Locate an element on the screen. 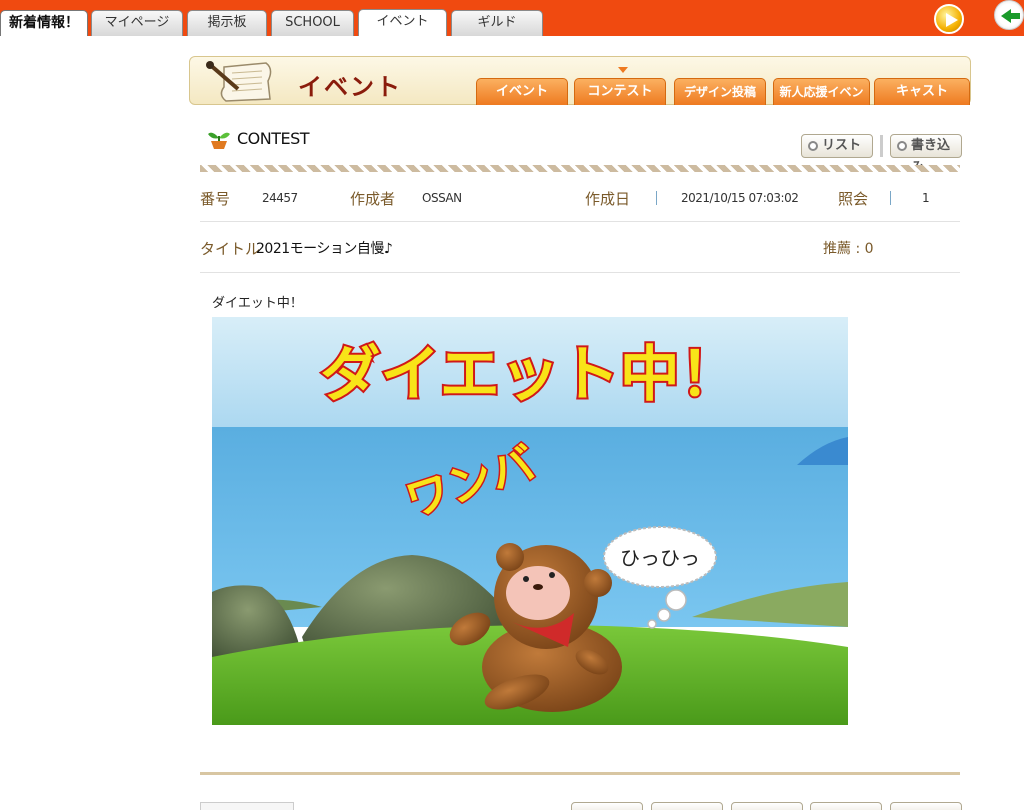 The width and height of the screenshot is (1024, 810). subtab-design-post: デザイン投稿 is located at coordinates (720, 91).